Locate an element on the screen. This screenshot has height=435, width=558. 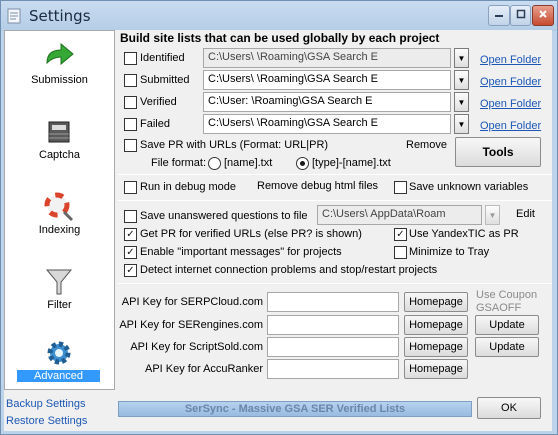
green-arrow-icon is located at coordinates (59, 57).